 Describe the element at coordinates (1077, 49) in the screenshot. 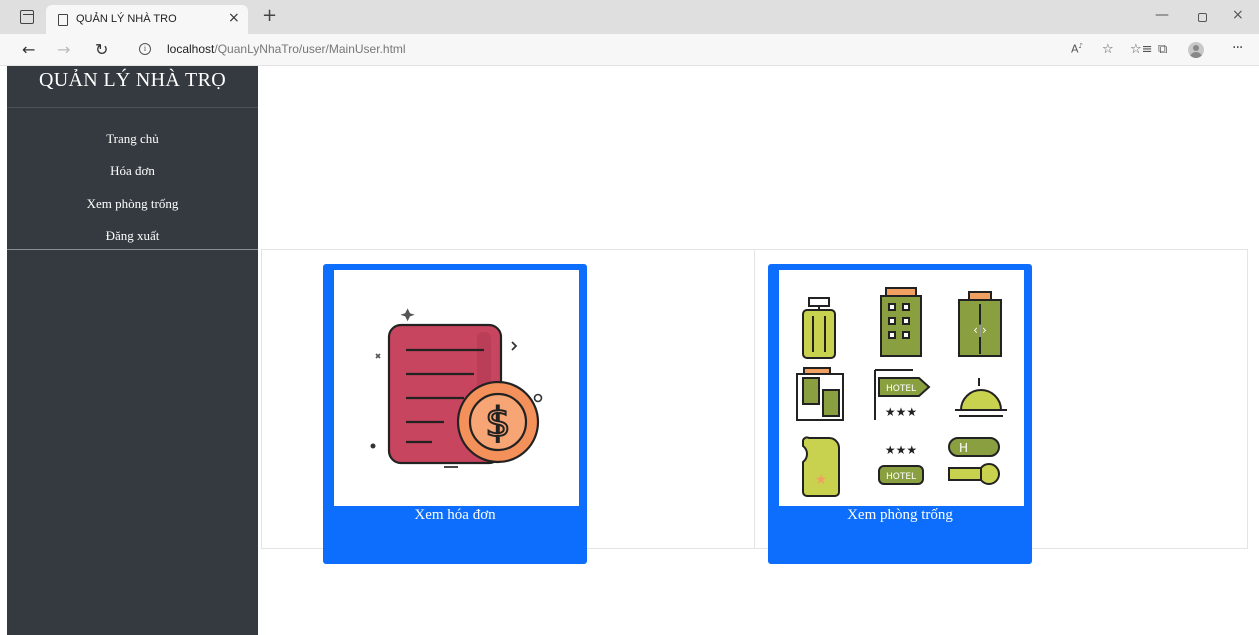

I see `read-aloud-icon: A♪` at that location.